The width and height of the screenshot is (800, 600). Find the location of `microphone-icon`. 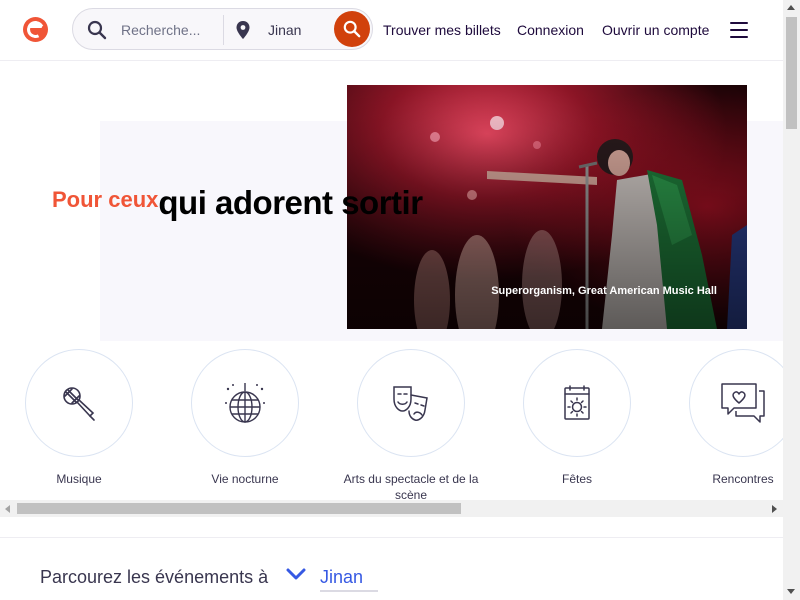

microphone-icon is located at coordinates (79, 404).